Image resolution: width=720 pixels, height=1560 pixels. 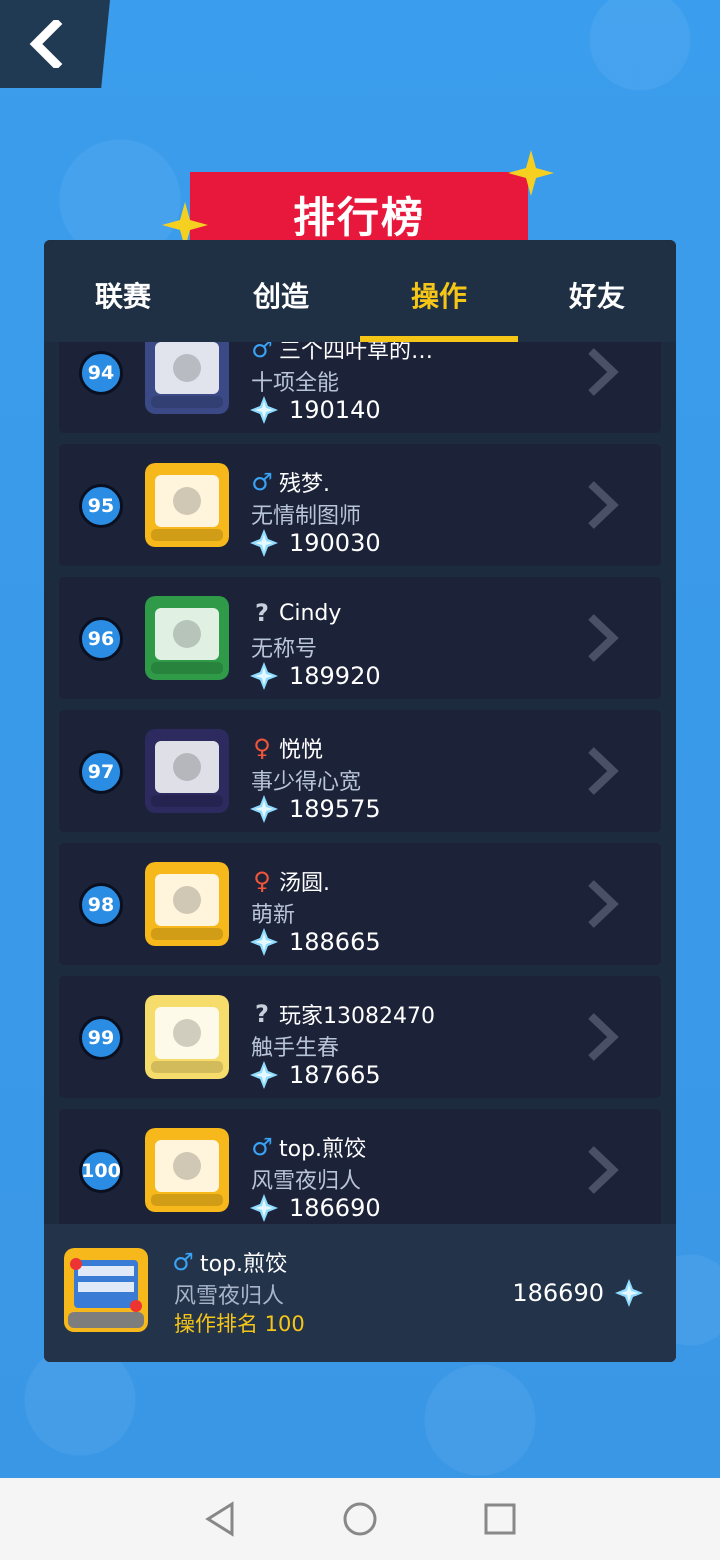 What do you see at coordinates (123, 291) in the screenshot?
I see `tab-league: 联赛` at bounding box center [123, 291].